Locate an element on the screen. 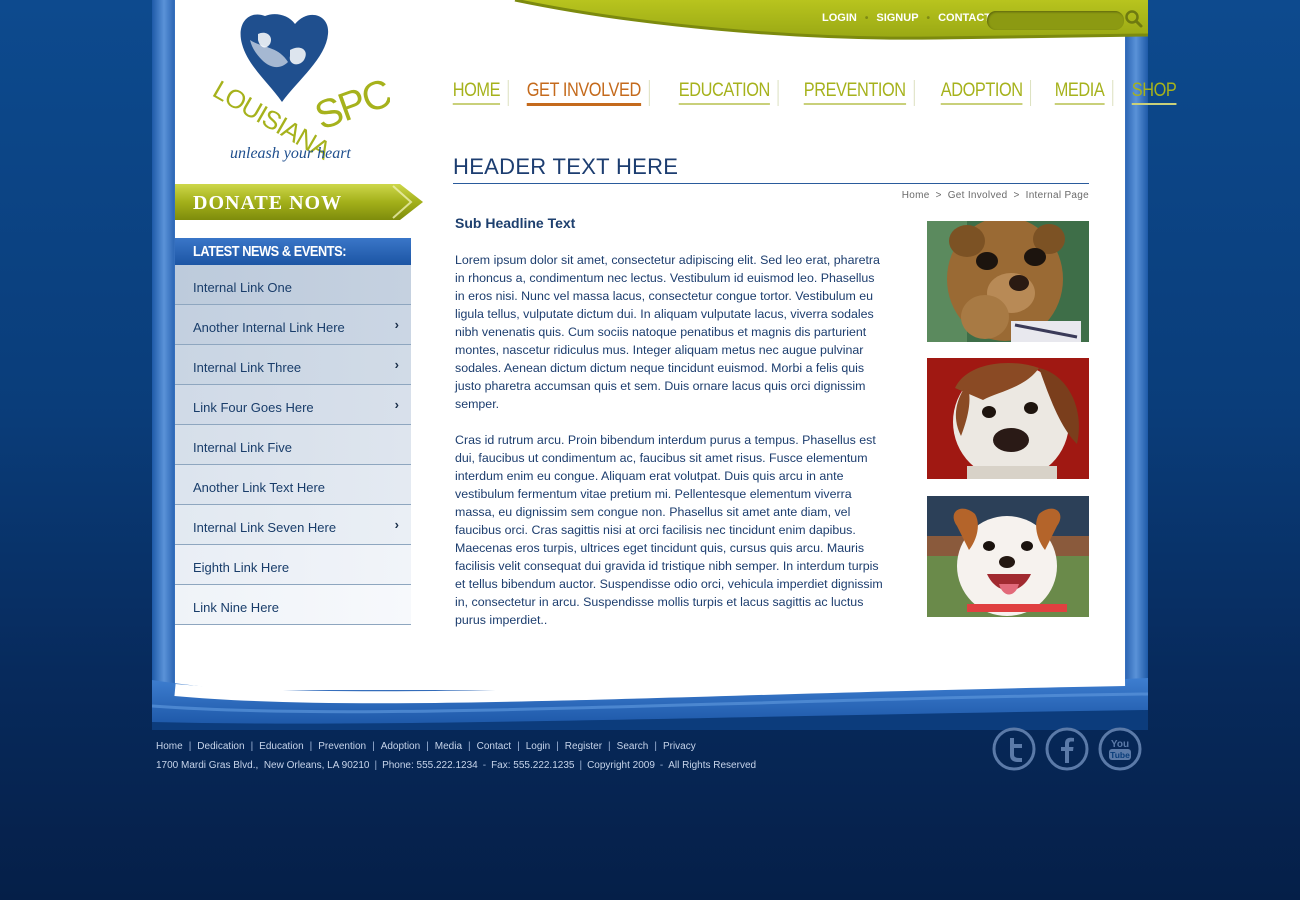 The height and width of the screenshot is (900, 1300). news-events-header: LATEST NEWS & EVENTS: is located at coordinates (293, 252).